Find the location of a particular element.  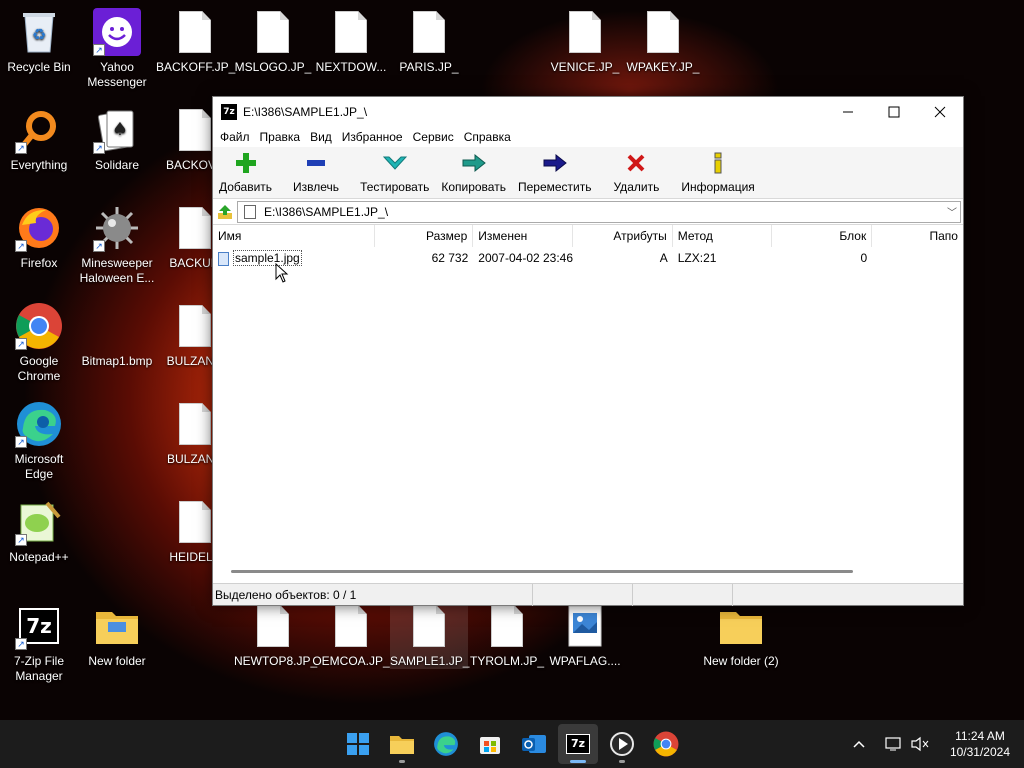

taskbar-edge is located at coordinates (446, 744).